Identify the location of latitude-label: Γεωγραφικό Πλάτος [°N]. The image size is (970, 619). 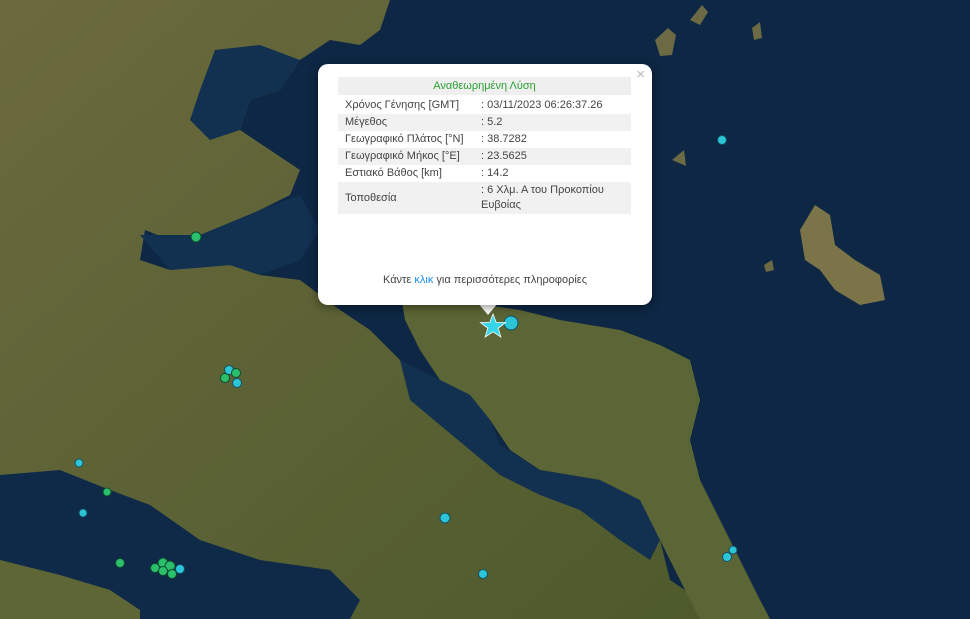
(404, 139).